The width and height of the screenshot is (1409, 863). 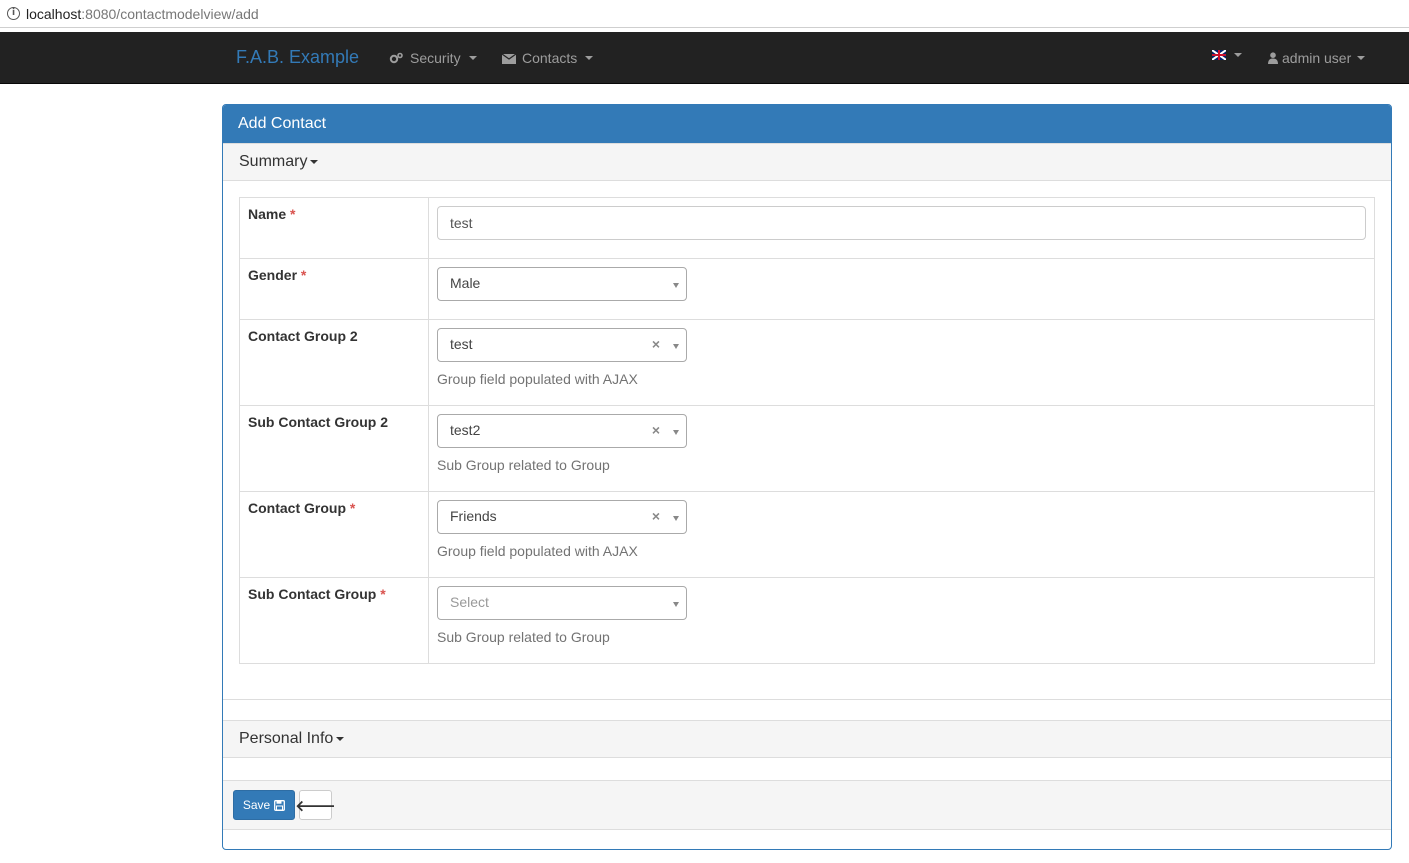 What do you see at coordinates (537, 551) in the screenshot?
I see `contact-group-help: Group field populated with AJAX` at bounding box center [537, 551].